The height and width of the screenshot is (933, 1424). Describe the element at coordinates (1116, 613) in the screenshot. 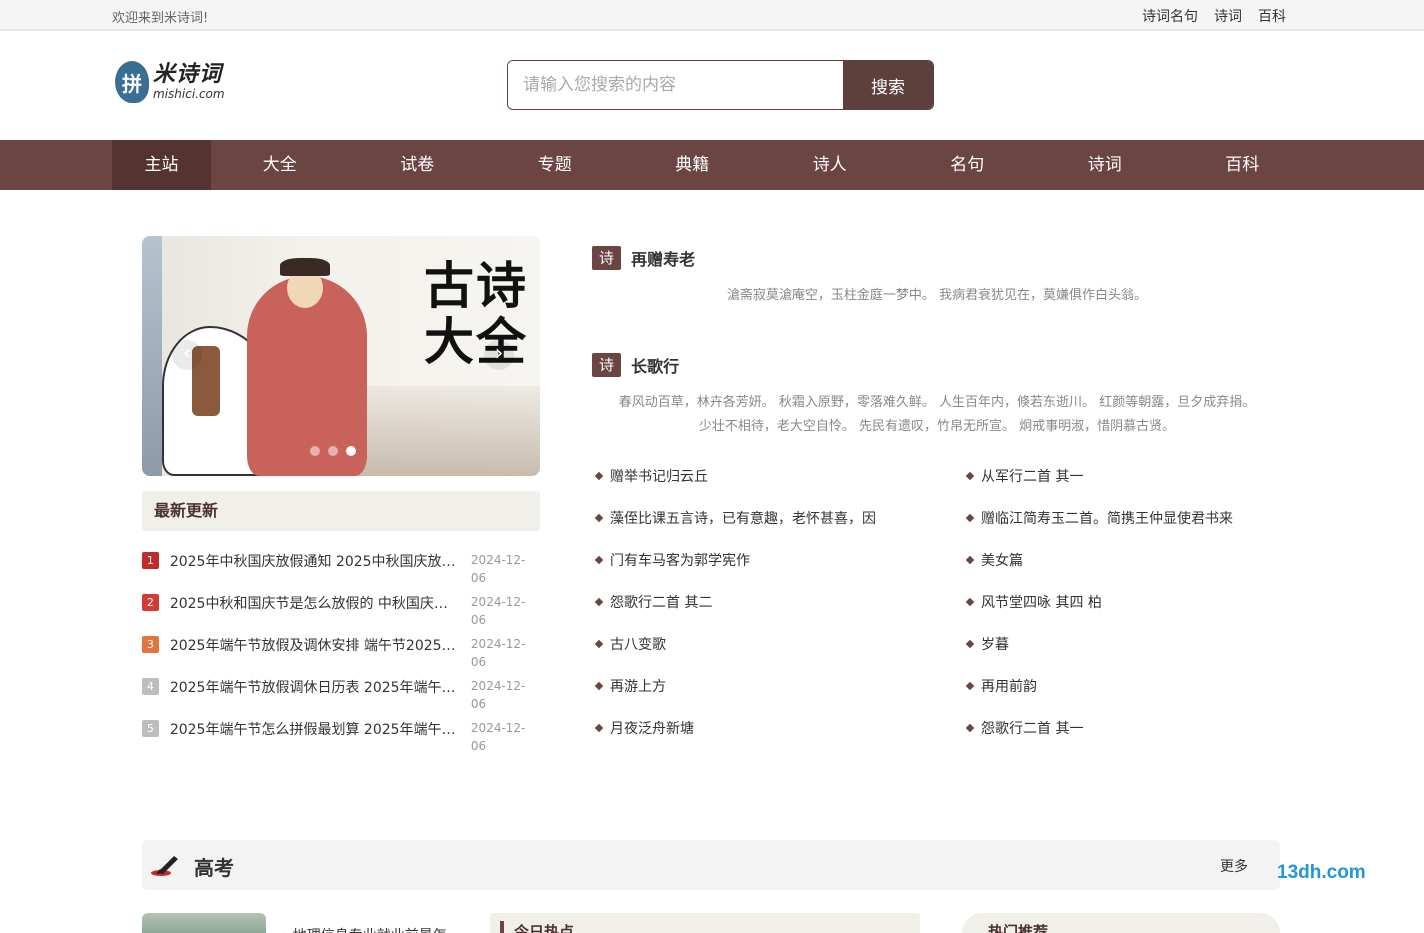

I see `poem-link: 风节堂四咏 其四 柏` at that location.